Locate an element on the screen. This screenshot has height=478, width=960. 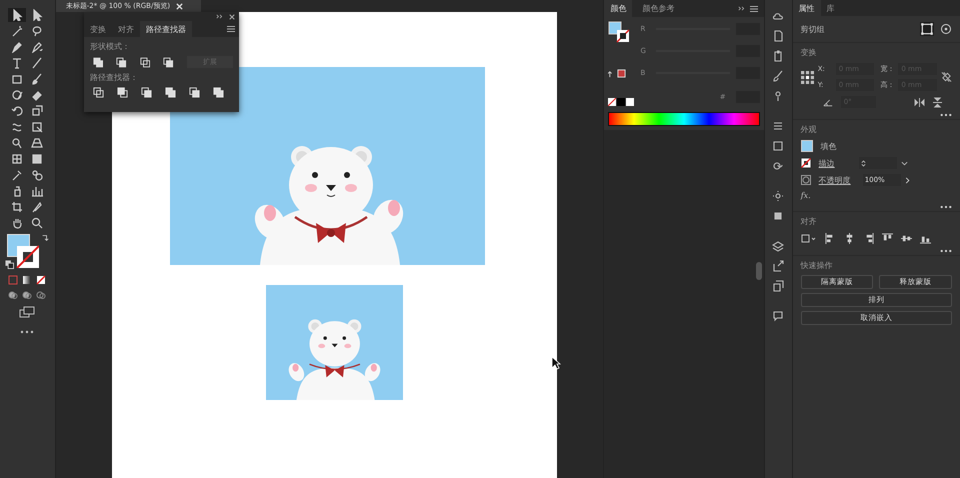
eraser-icon is located at coordinates (37, 95).